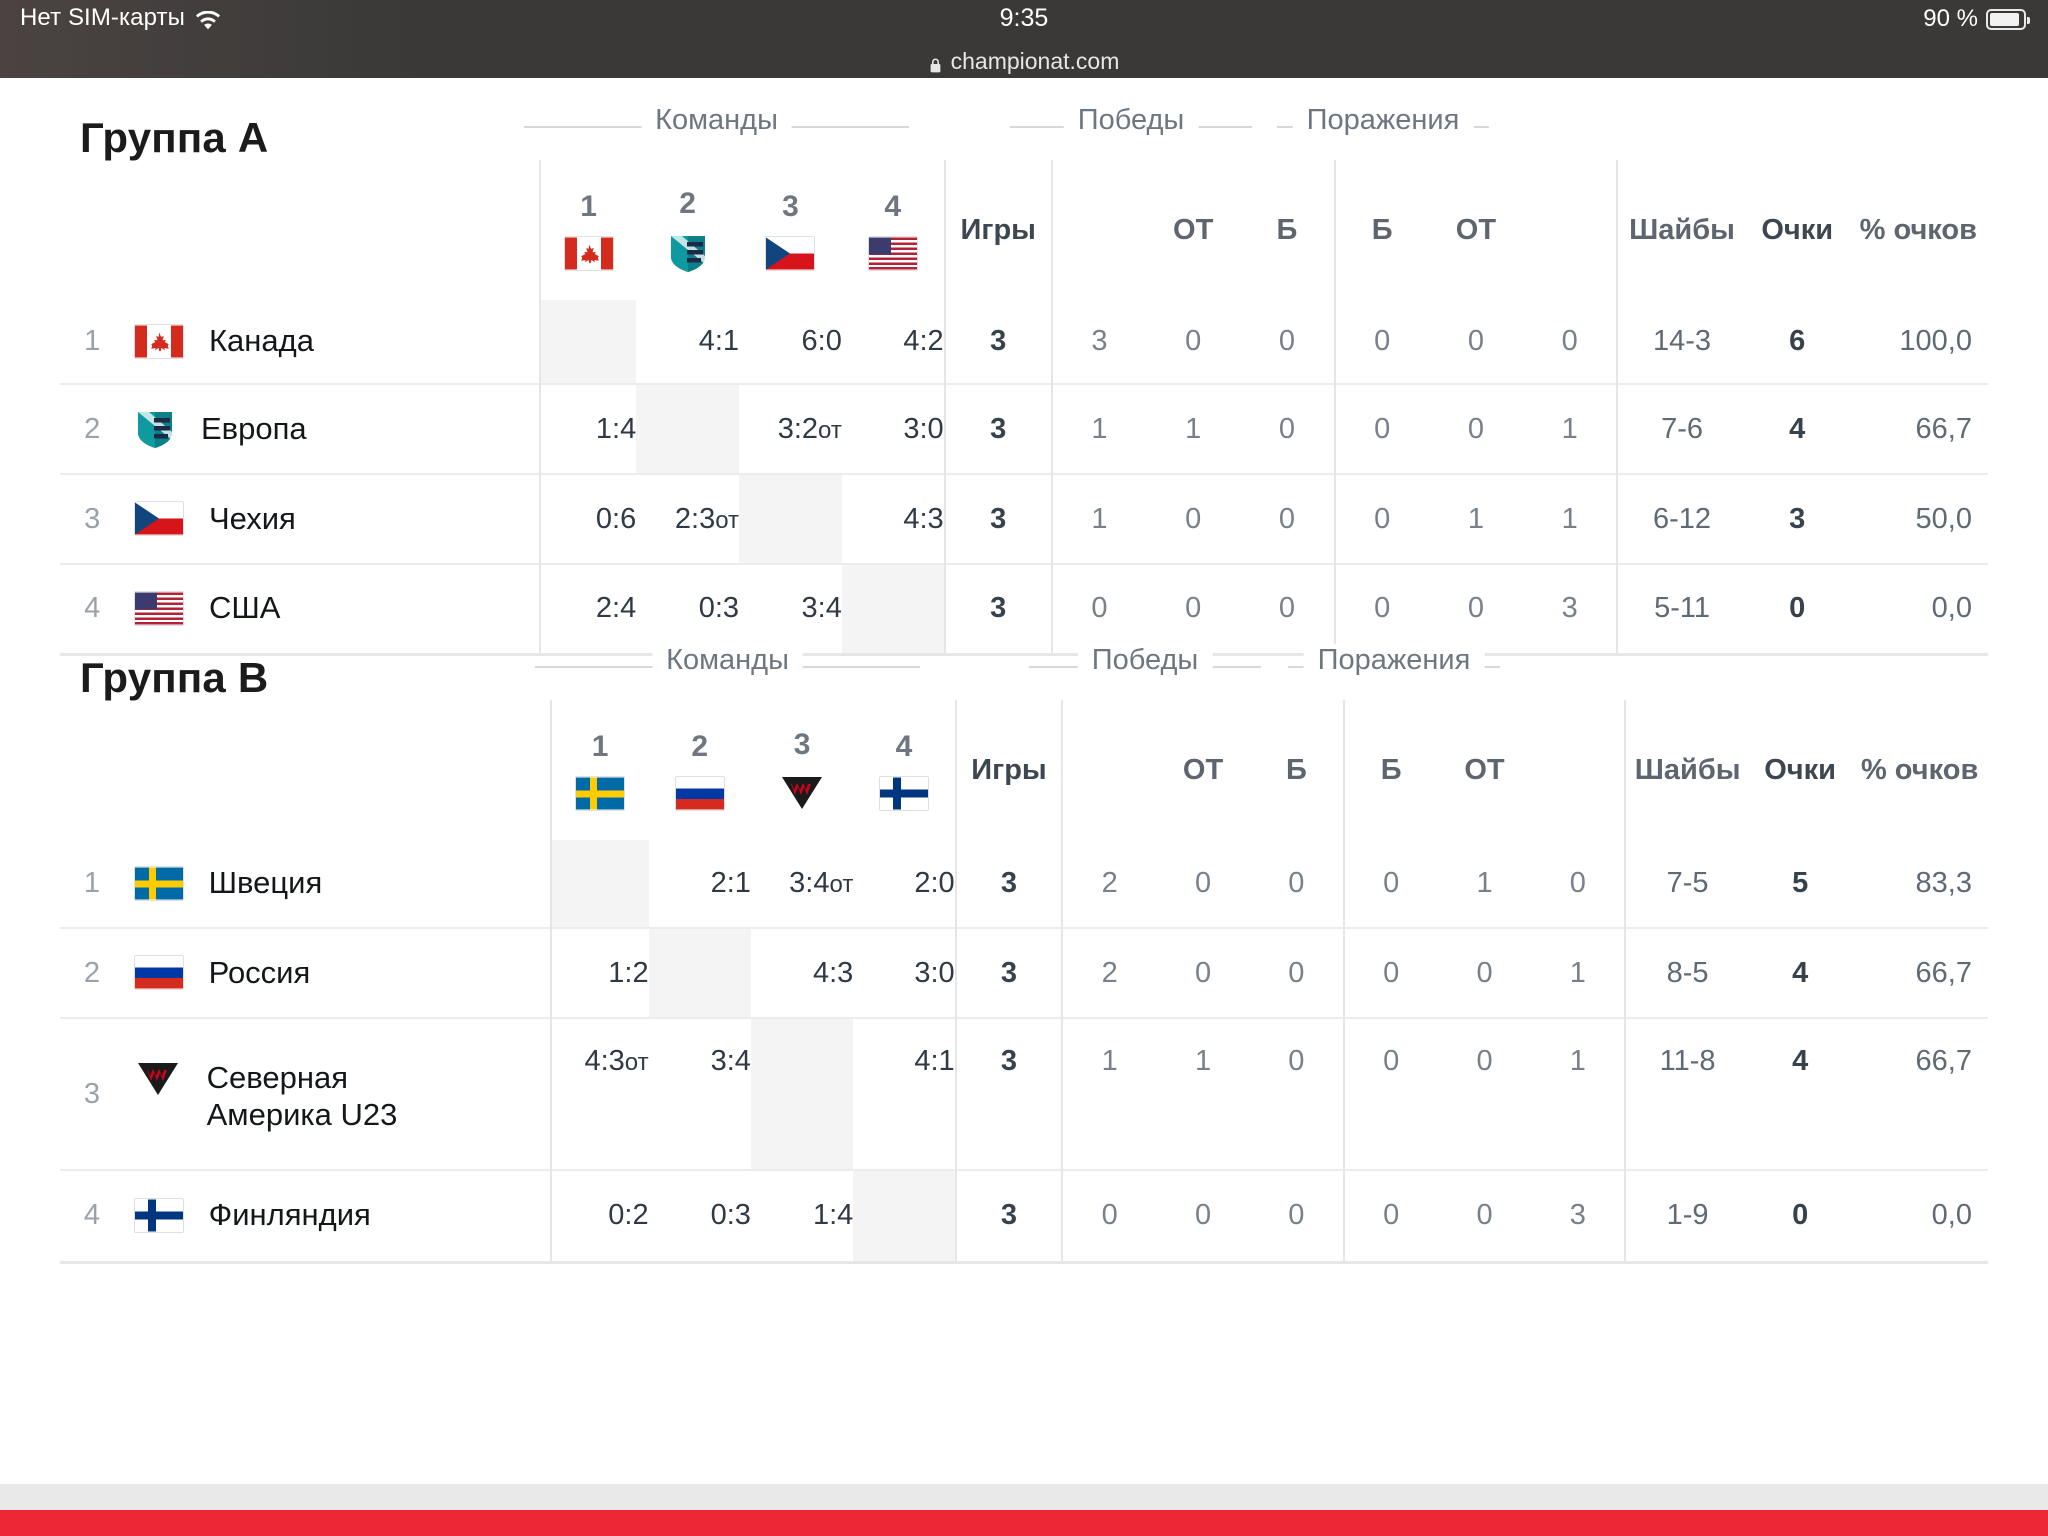 This screenshot has width=2048, height=1536. Describe the element at coordinates (343, 1094) in the screenshot. I see `team-cell: Северная Америка U23` at that location.